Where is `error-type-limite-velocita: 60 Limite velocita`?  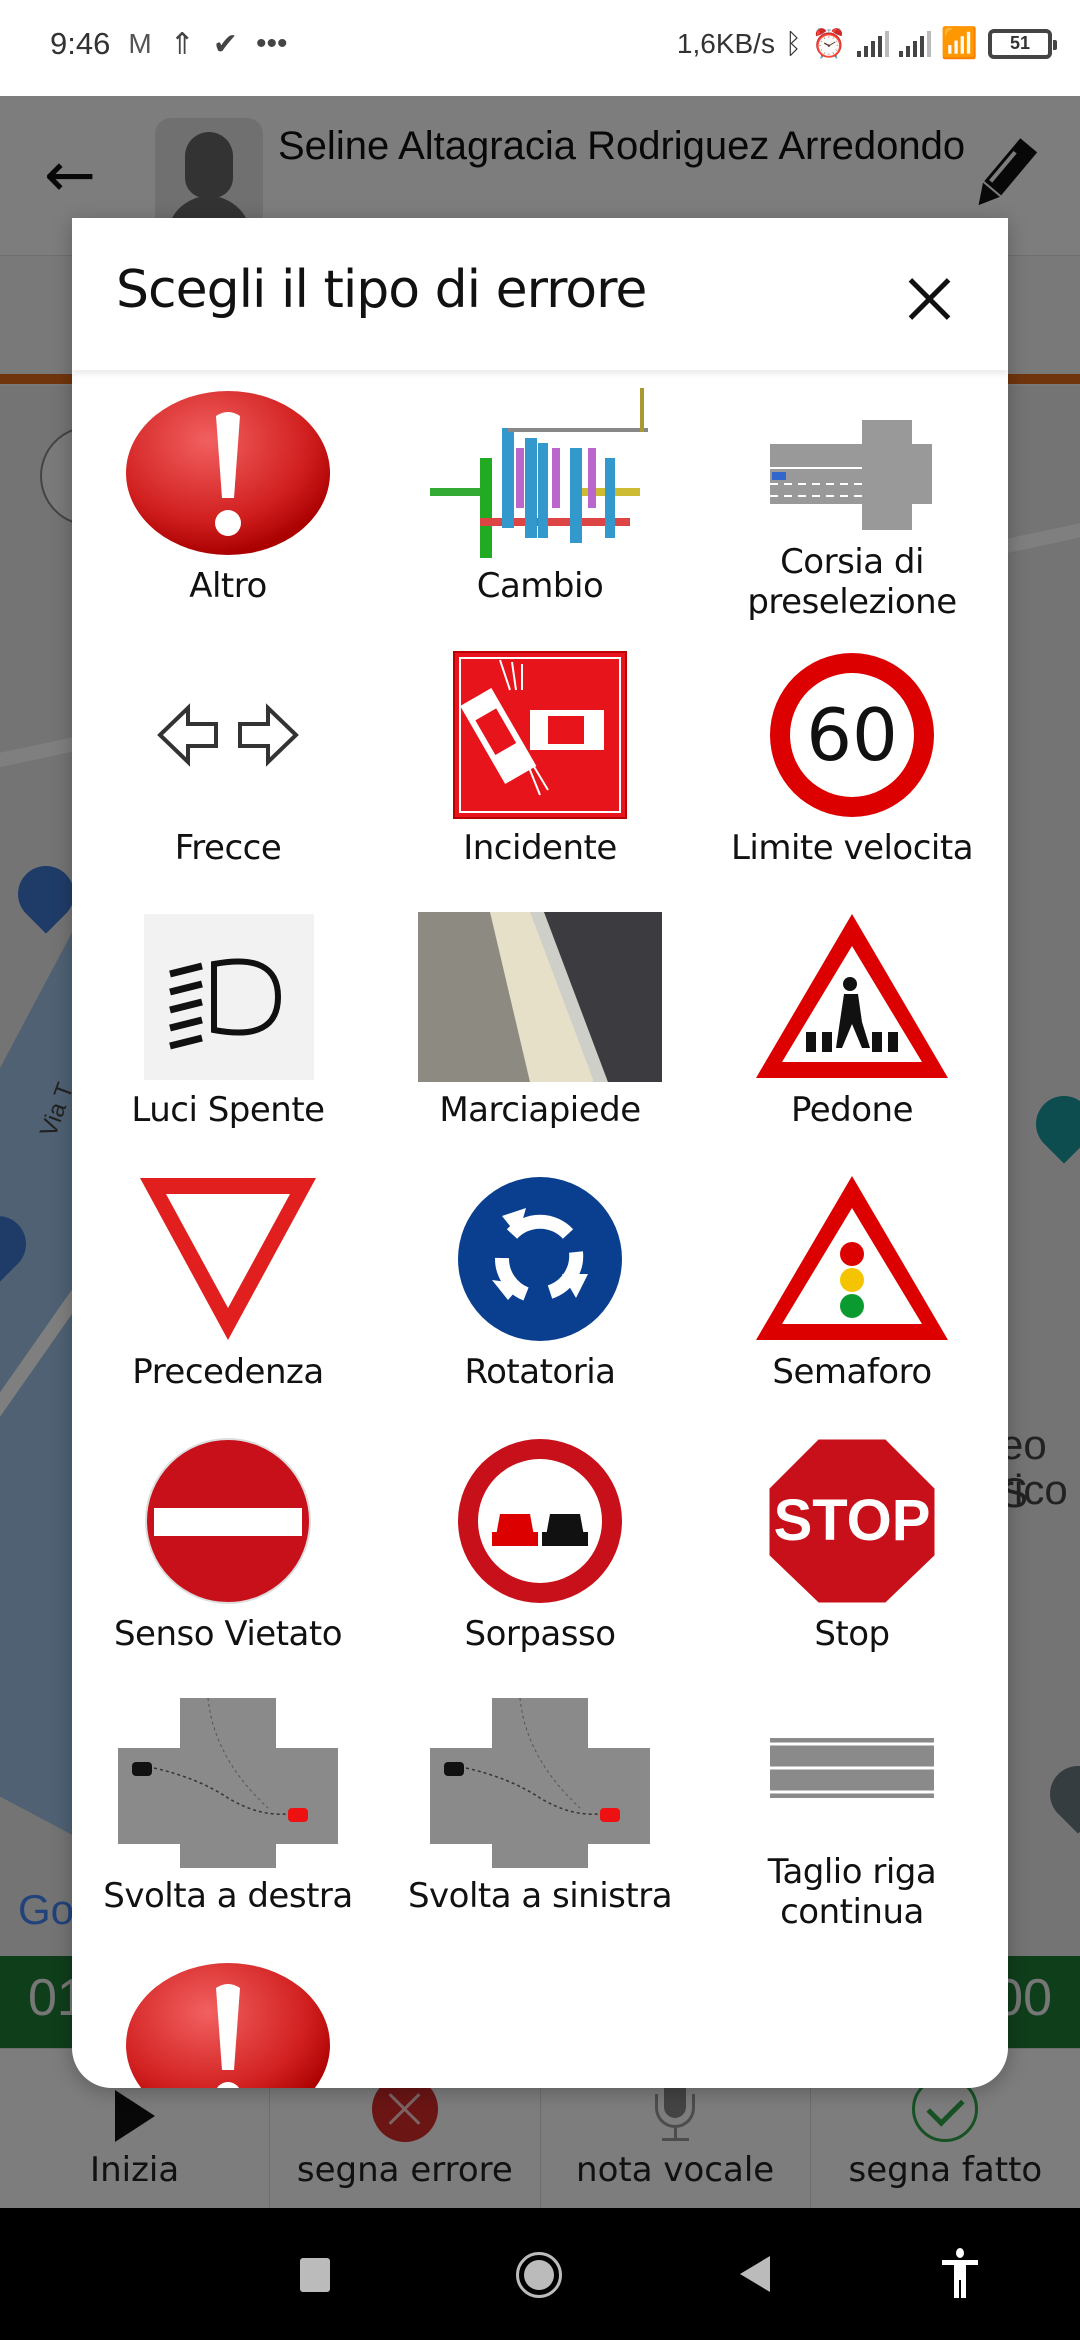
error-type-limite-velocita: 60 Limite velocita is located at coordinates (852, 763).